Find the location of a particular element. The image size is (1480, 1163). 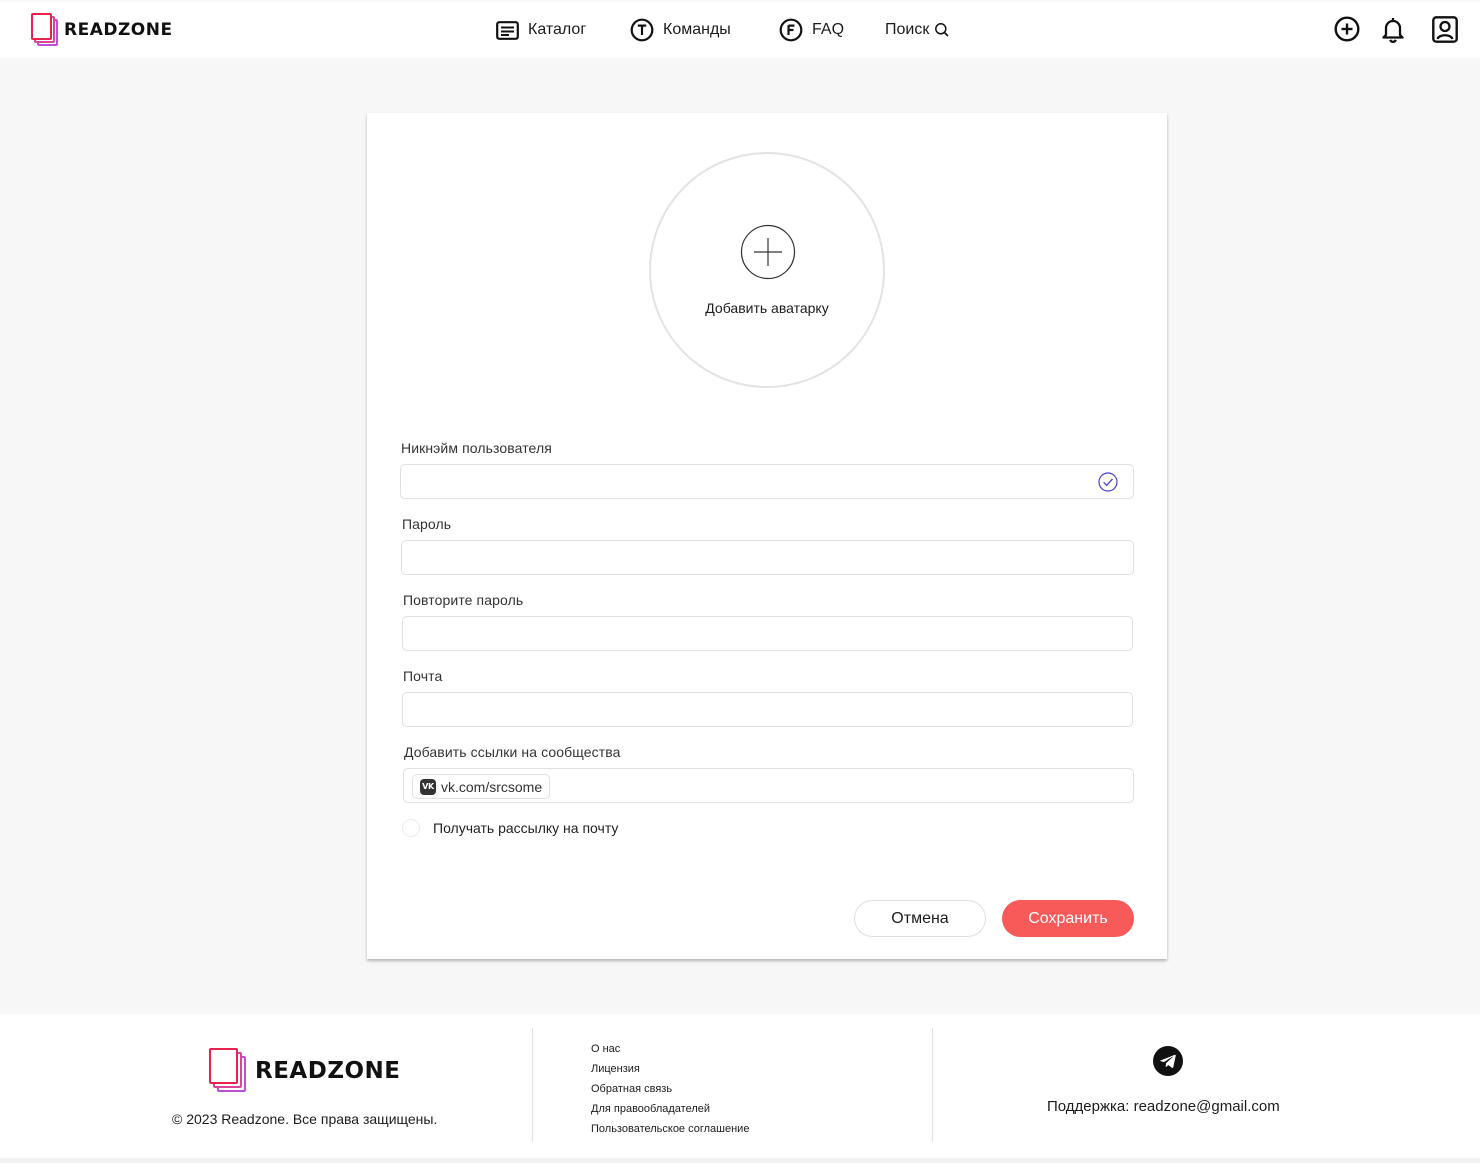

newsletter-label: Получать рассылку на почту is located at coordinates (526, 828).